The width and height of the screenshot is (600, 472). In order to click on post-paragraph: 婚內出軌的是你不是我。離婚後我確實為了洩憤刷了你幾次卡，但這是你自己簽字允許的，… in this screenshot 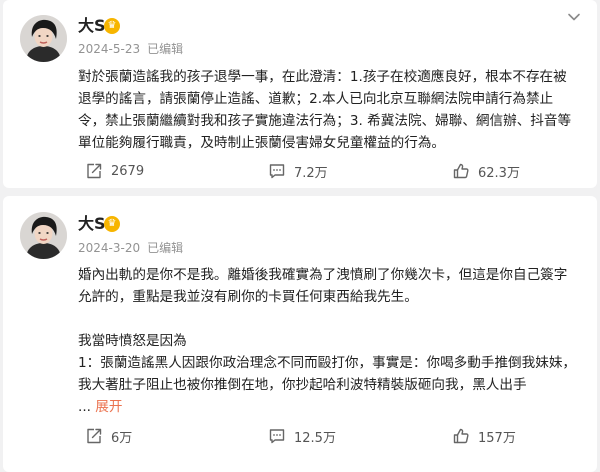, I will do `click(323, 286)`.